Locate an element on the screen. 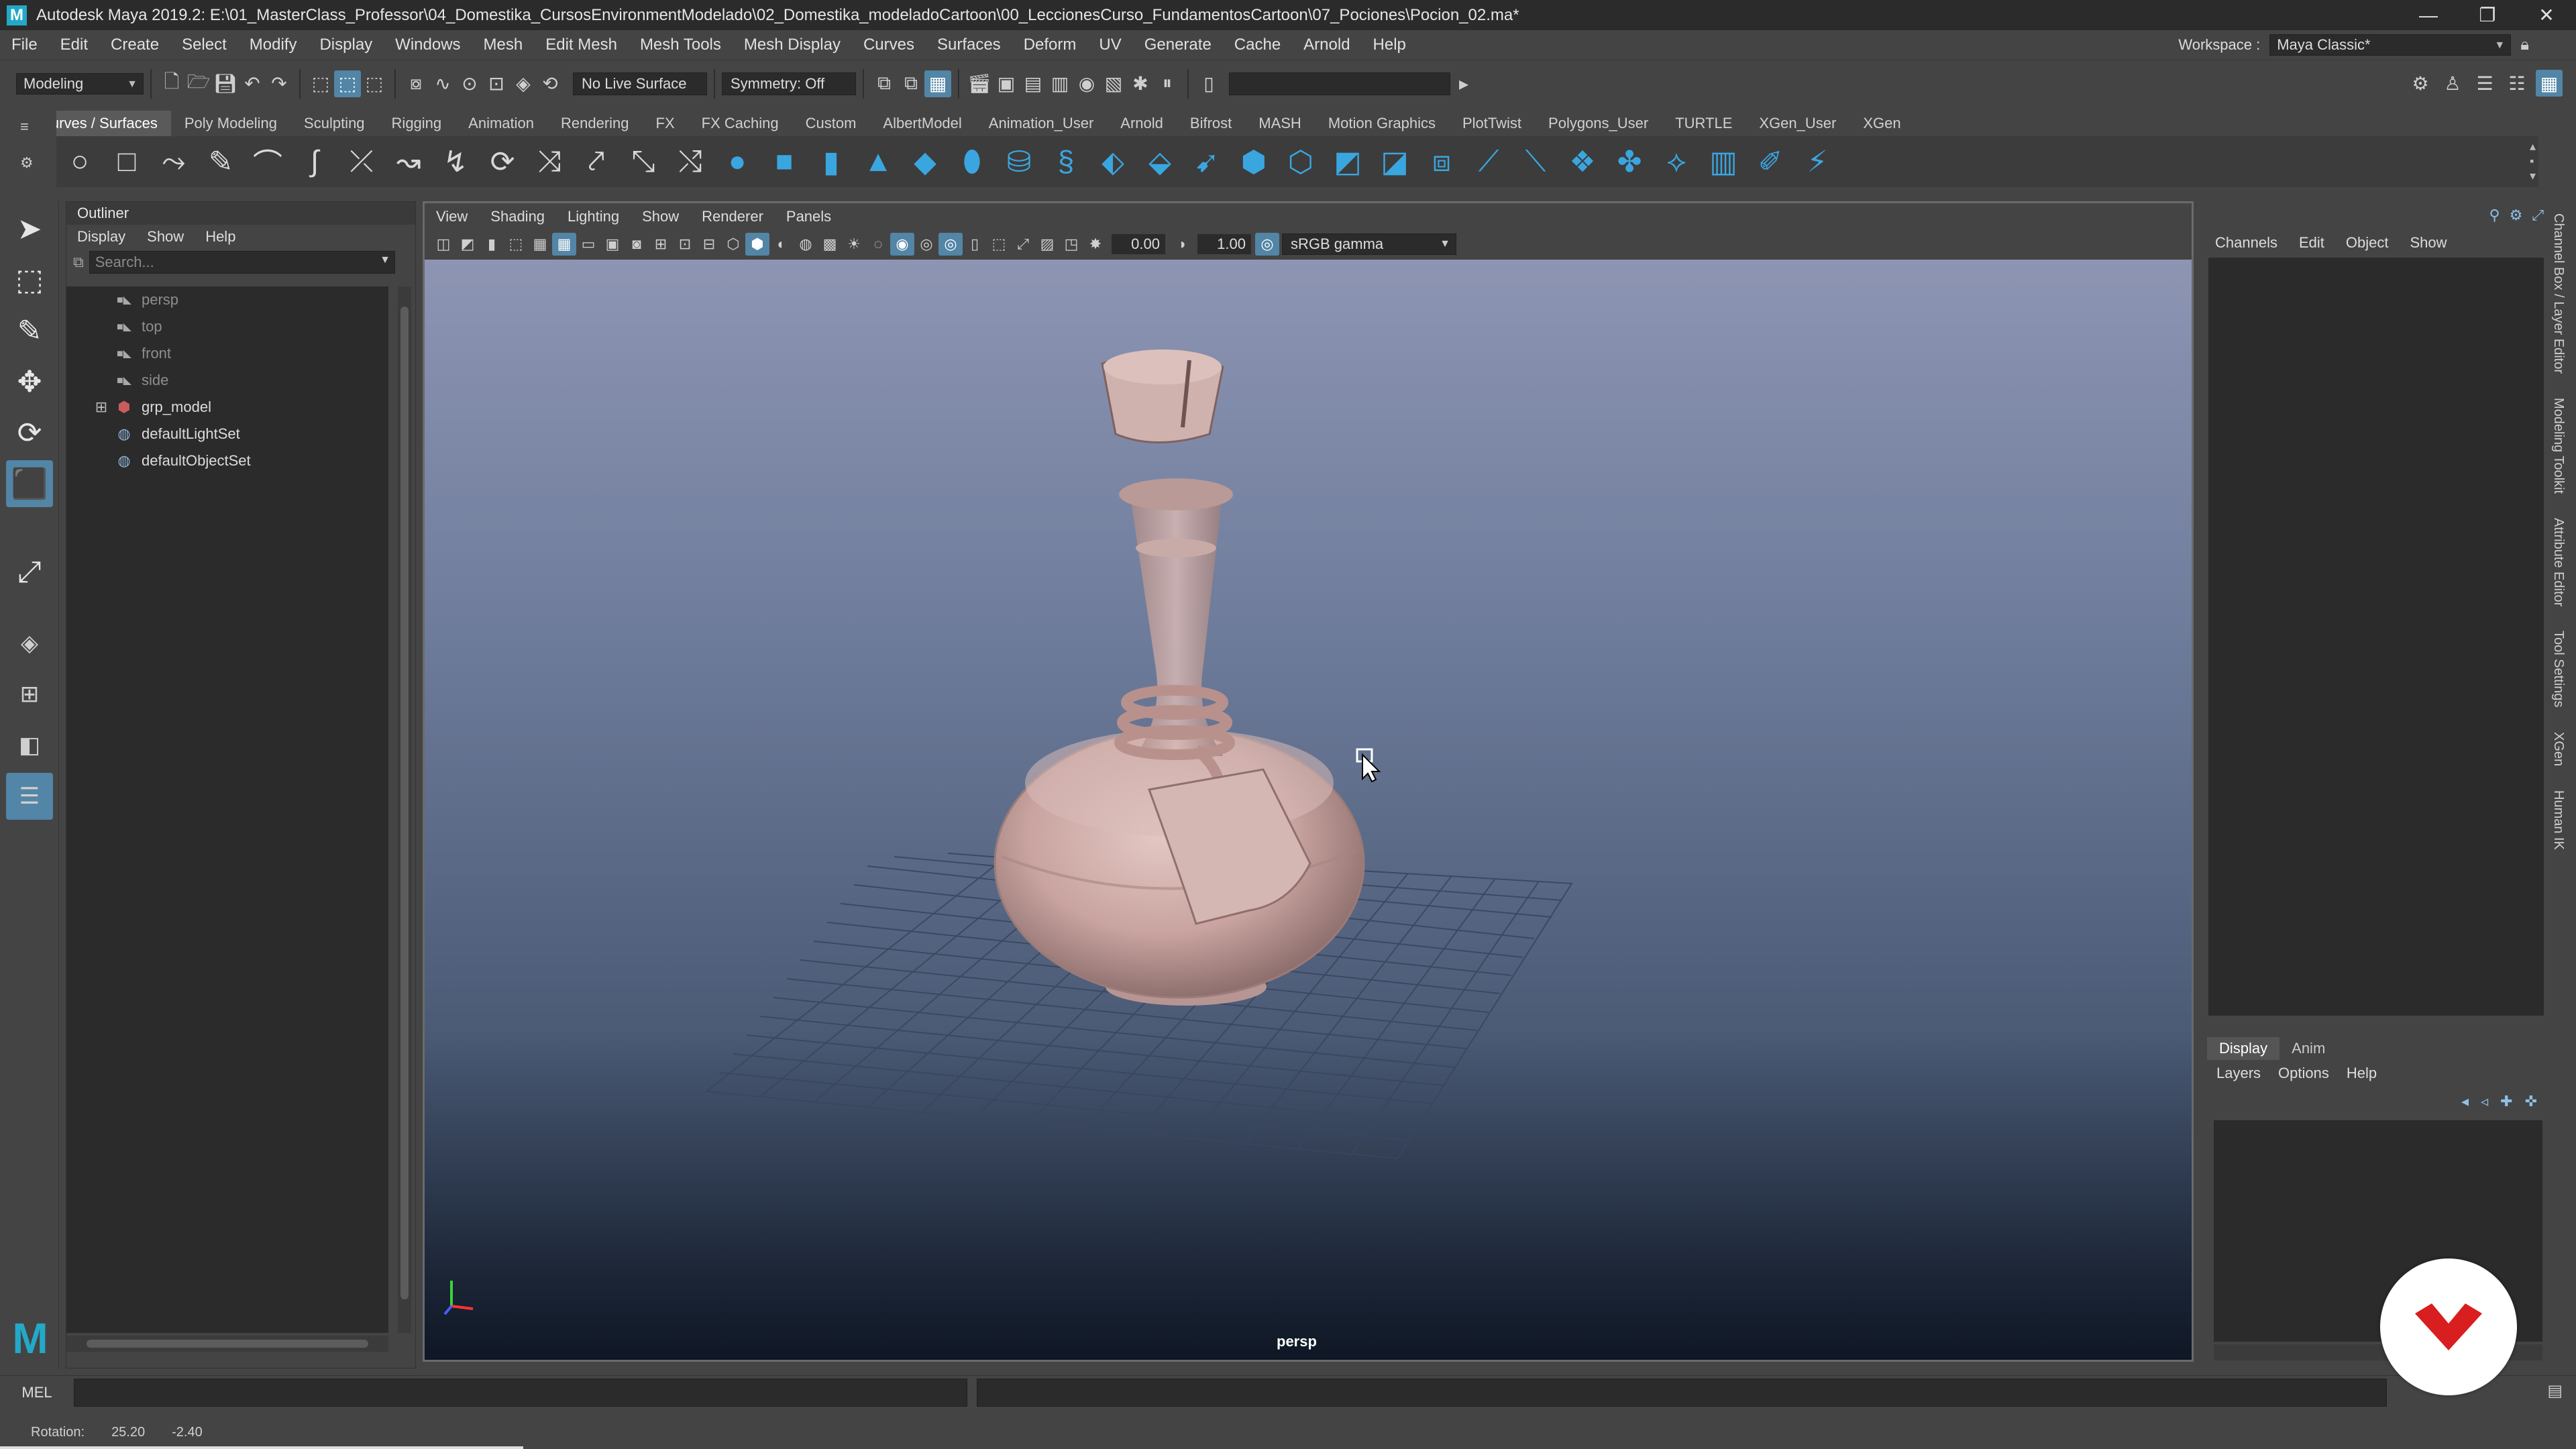 The image size is (2576, 1449). new-layer-icon: ✚ is located at coordinates (2506, 1101).